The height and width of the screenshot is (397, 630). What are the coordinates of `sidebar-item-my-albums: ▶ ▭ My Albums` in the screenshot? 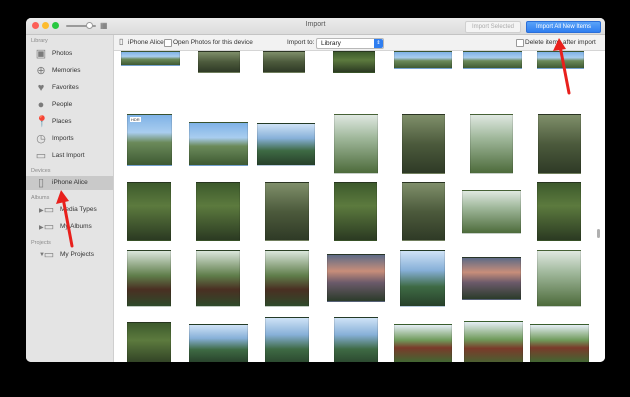 It's located at (74, 227).